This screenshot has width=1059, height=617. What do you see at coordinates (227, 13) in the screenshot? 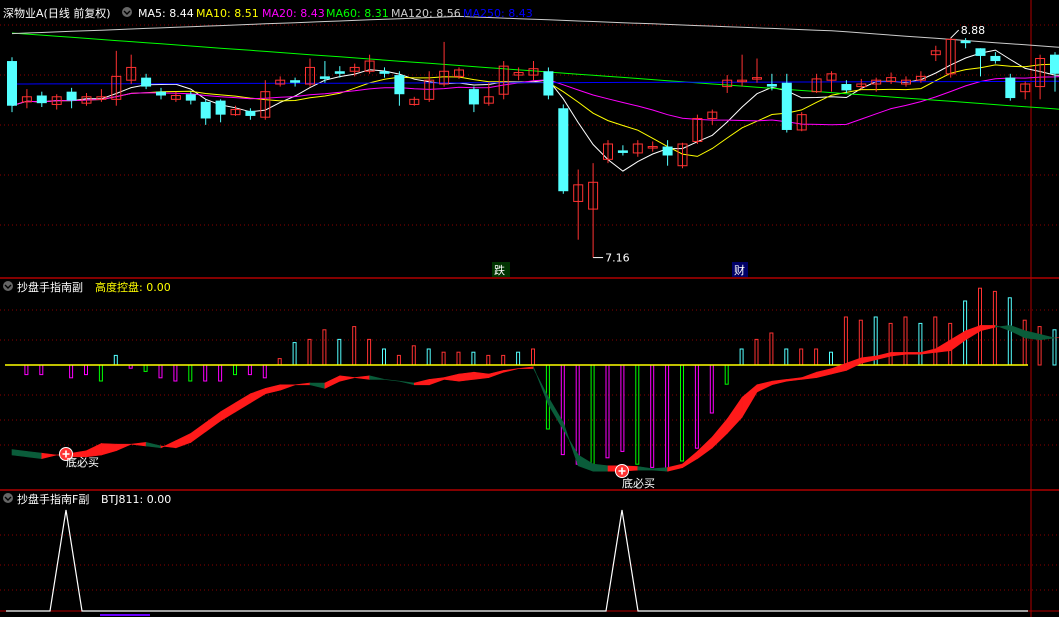
I see `ma10-label: MA10: 8.51` at bounding box center [227, 13].